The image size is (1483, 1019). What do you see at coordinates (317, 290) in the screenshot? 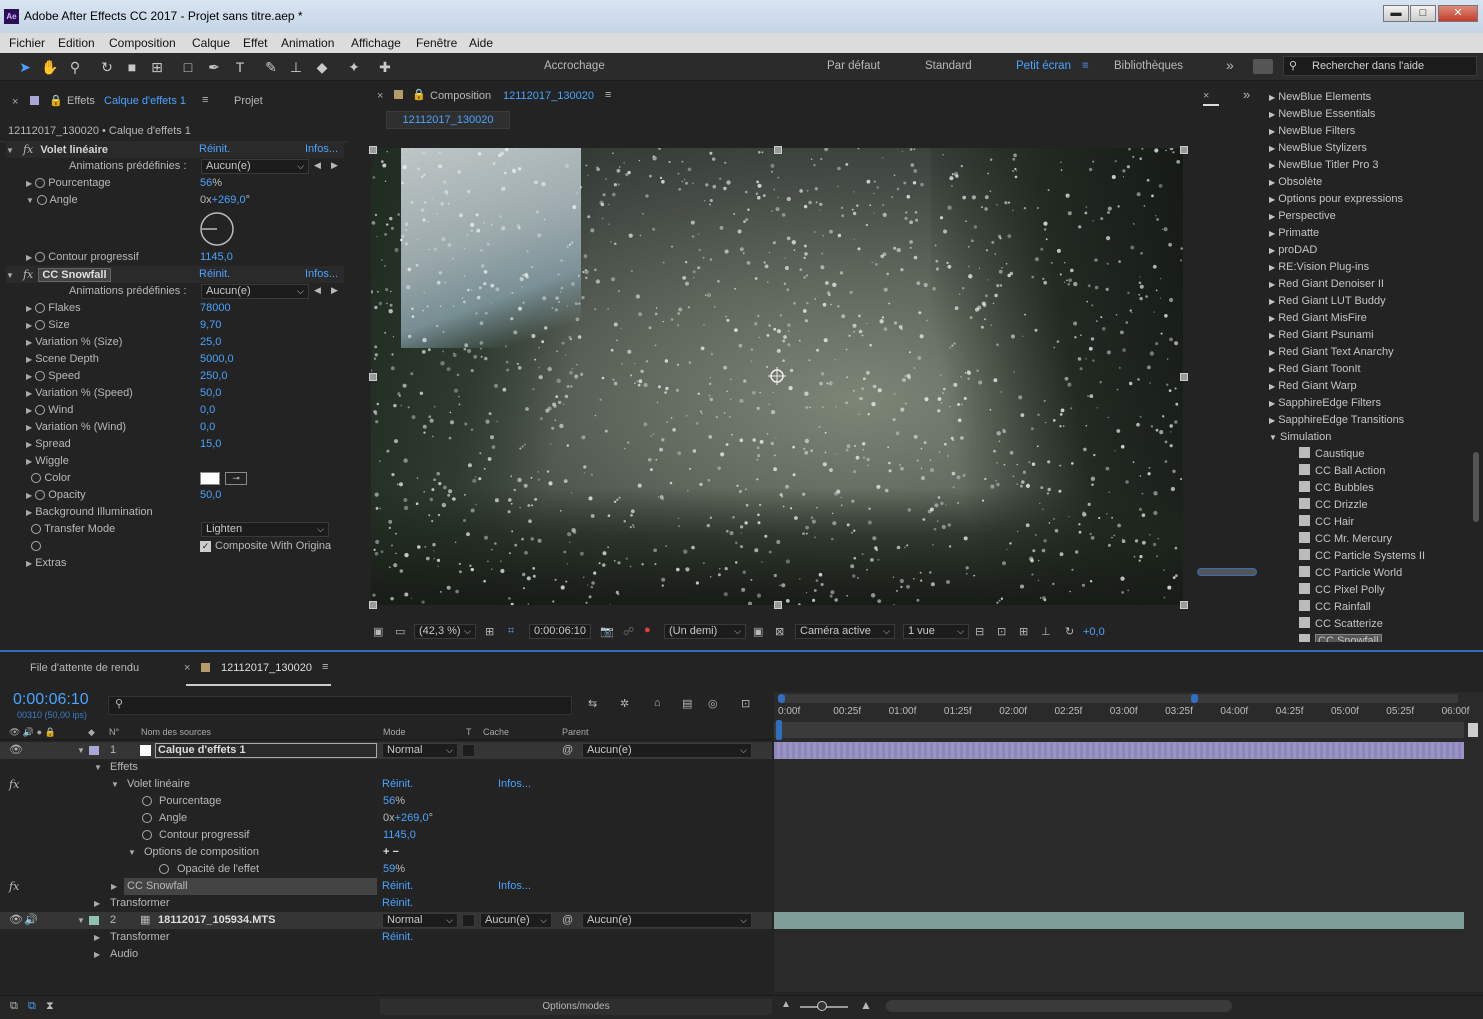
I see `preset-prev-icon: ◀` at bounding box center [317, 290].